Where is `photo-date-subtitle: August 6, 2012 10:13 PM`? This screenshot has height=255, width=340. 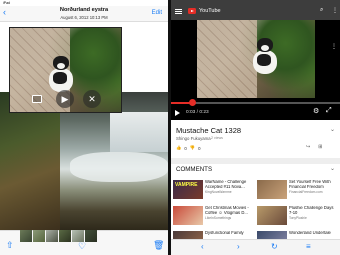 photo-date-subtitle: August 6, 2012 10:13 PM is located at coordinates (84, 17).